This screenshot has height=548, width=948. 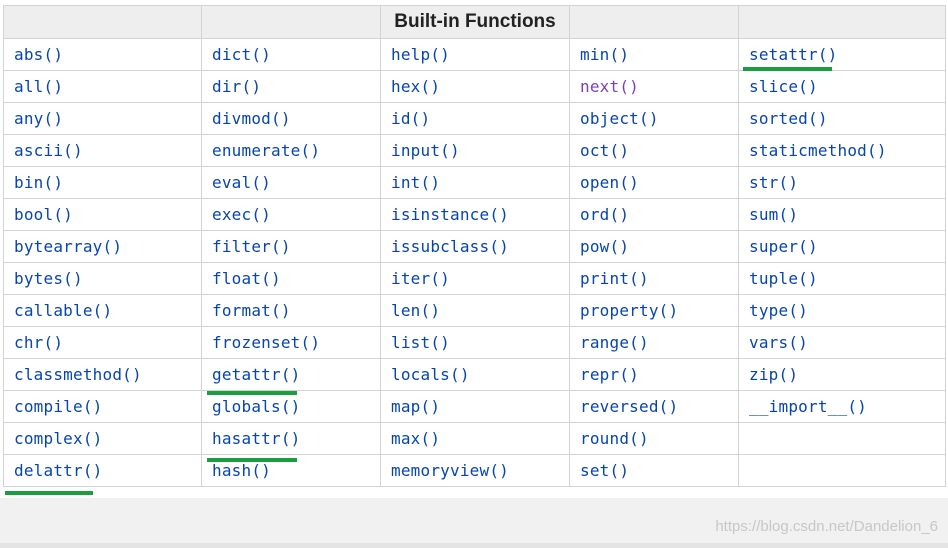 I want to click on function-link-issubclass: issubclass(), so click(x=450, y=246).